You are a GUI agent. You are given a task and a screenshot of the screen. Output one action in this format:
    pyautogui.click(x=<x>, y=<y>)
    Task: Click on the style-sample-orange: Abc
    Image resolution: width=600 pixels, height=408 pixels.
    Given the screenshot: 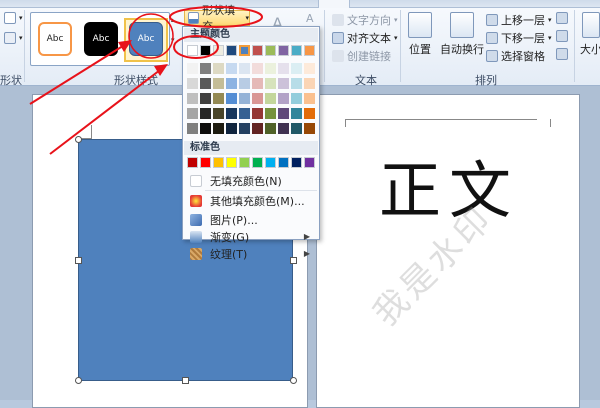 What is the action you would take?
    pyautogui.click(x=55, y=39)
    